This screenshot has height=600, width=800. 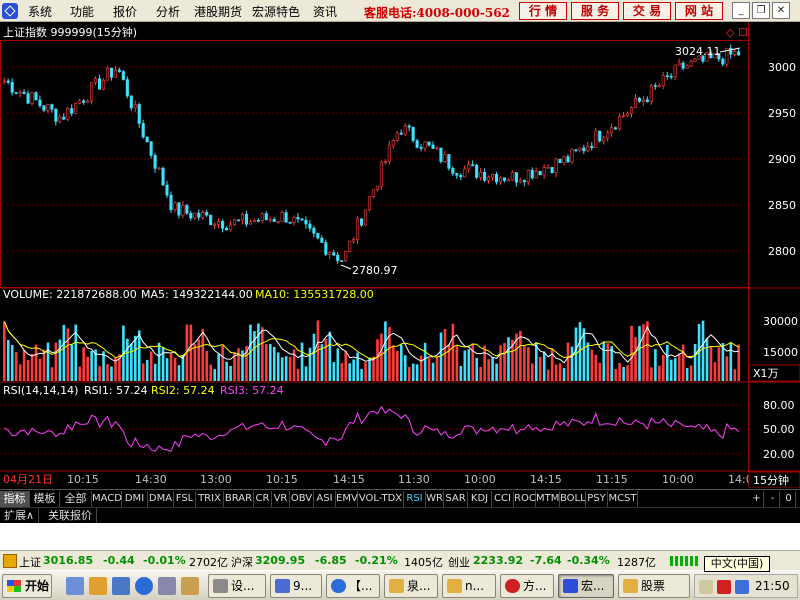 I want to click on time-label-10: 10:00, so click(x=678, y=479).